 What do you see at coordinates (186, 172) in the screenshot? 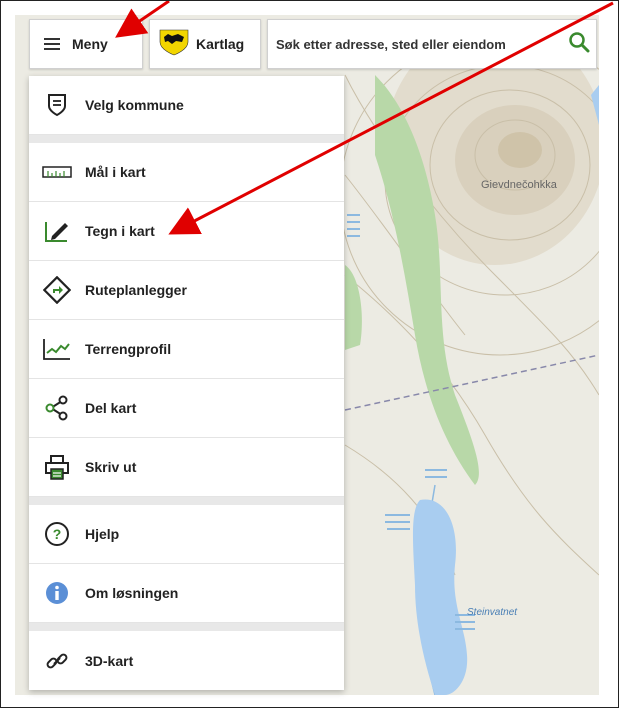
I see `menu-item-mal-i-kart: Mål i kart` at bounding box center [186, 172].